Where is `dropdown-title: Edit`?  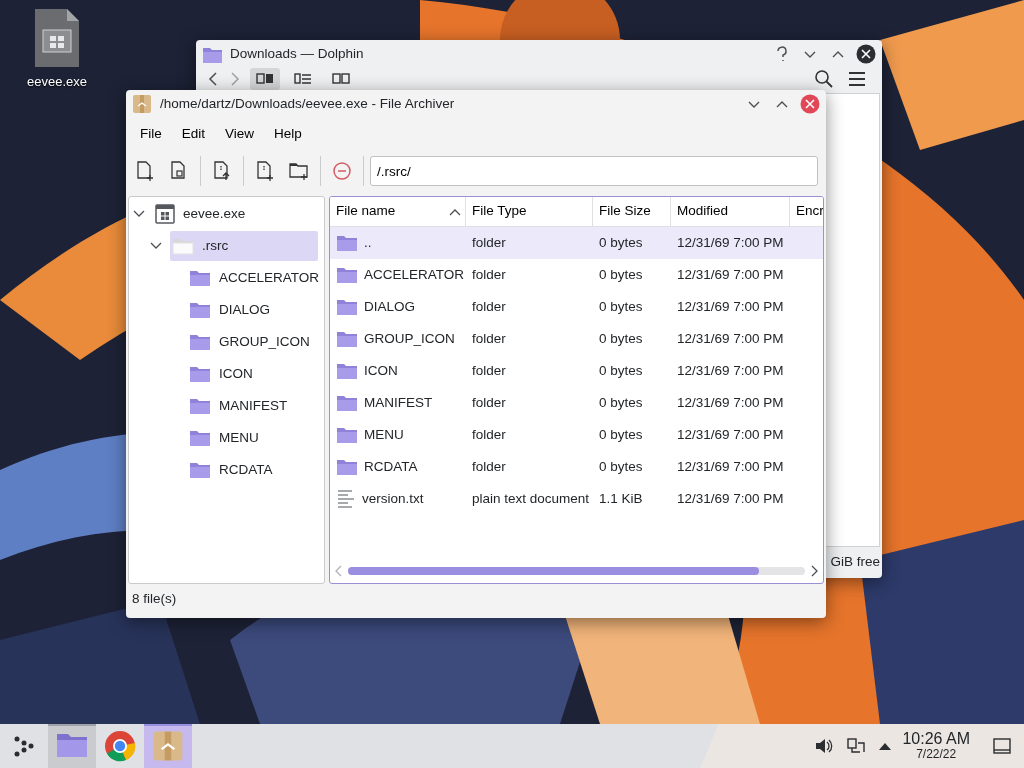
dropdown-title: Edit is located at coordinates (193, 134).